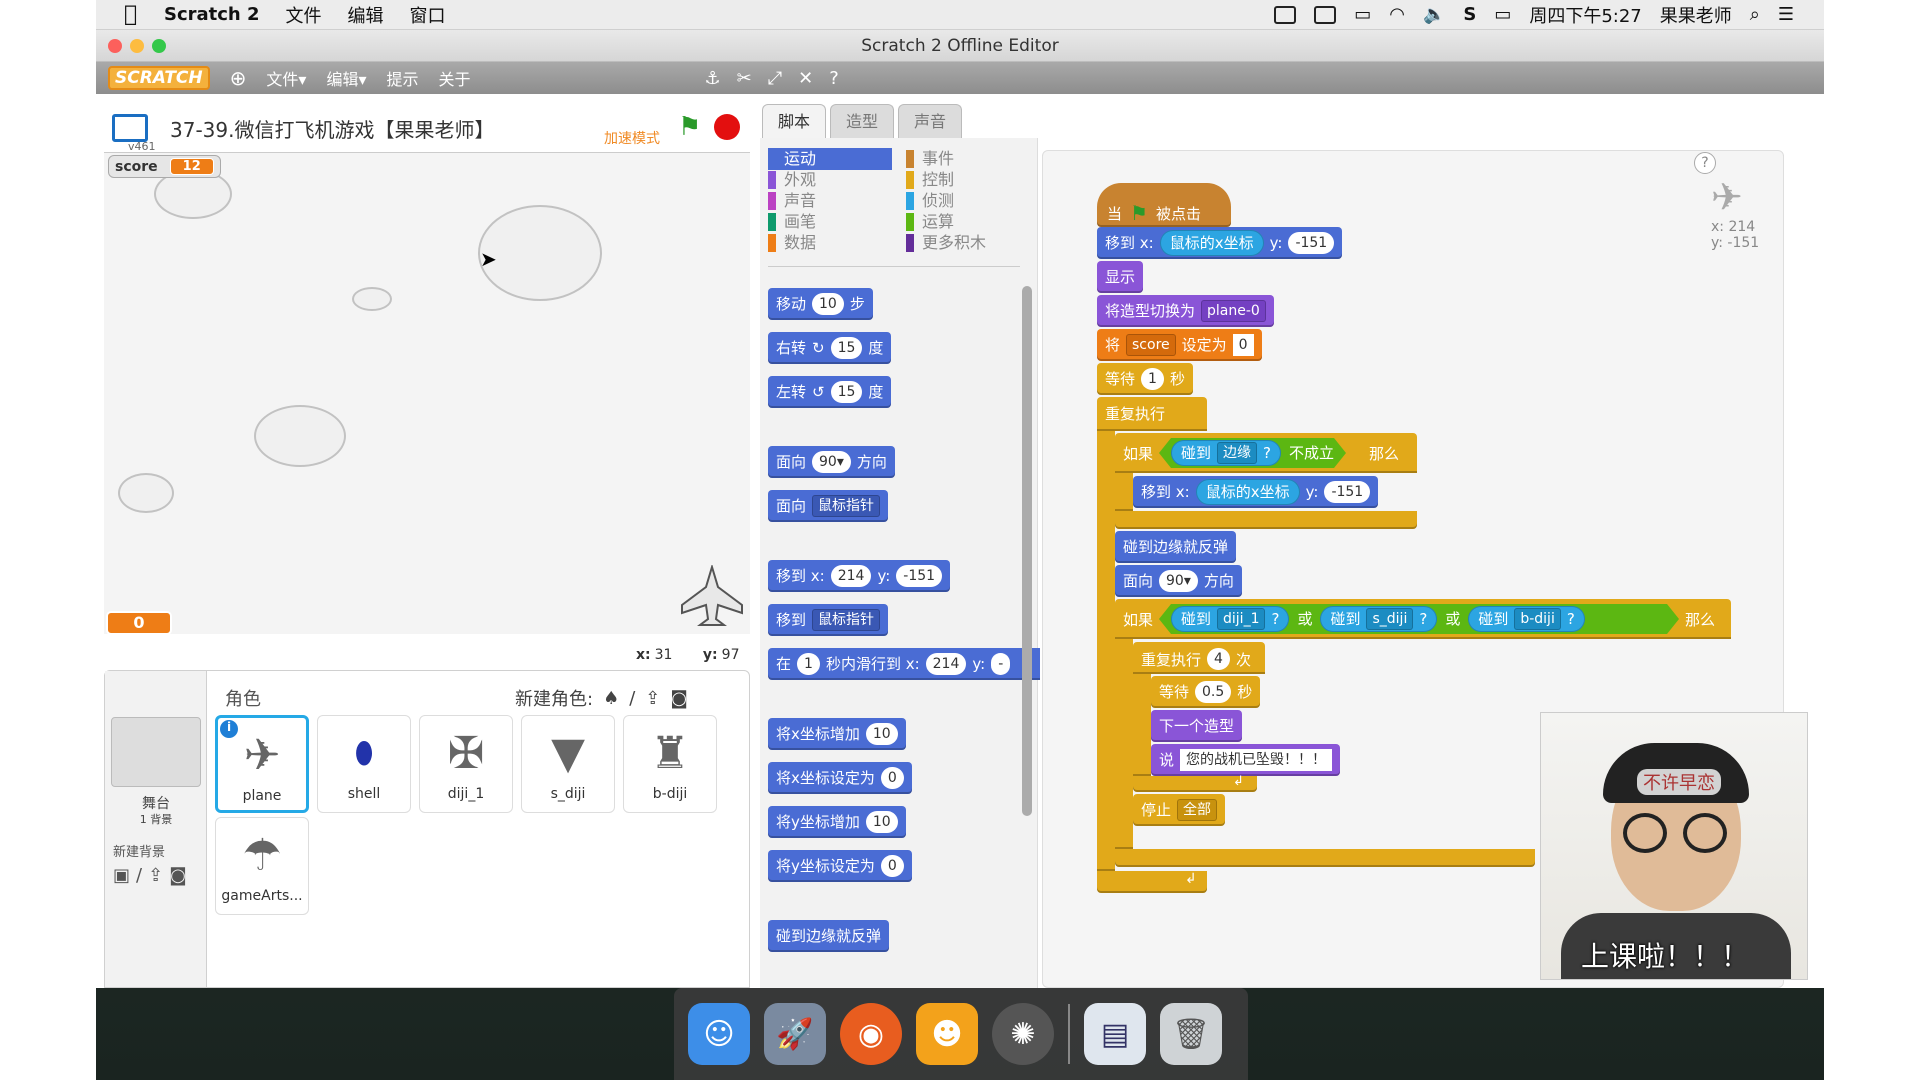  Describe the element at coordinates (137, 46) in the screenshot. I see `minimize-window-button` at that location.